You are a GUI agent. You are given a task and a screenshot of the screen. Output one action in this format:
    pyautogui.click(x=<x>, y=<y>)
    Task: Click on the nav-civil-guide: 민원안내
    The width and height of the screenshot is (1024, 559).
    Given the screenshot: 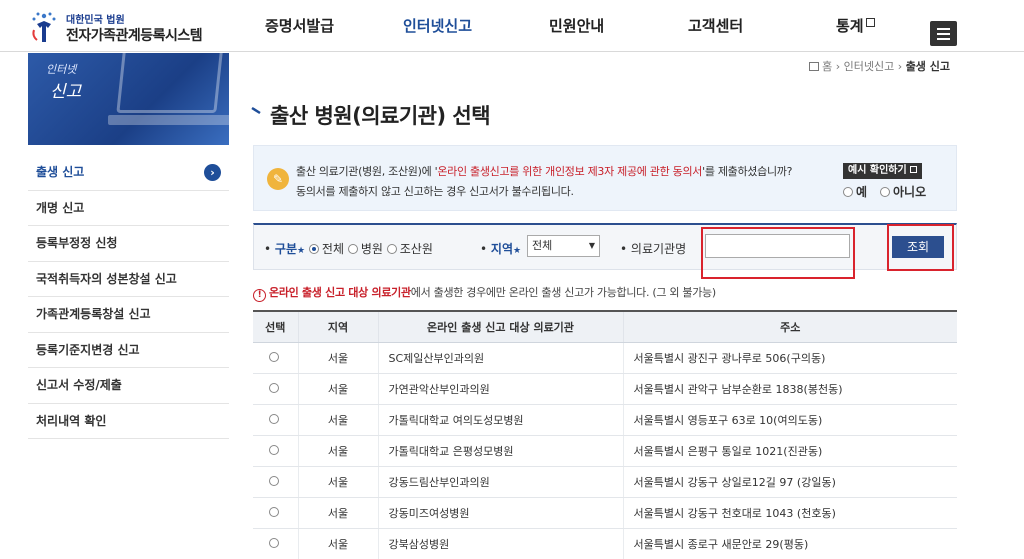 What is the action you would take?
    pyautogui.click(x=576, y=26)
    